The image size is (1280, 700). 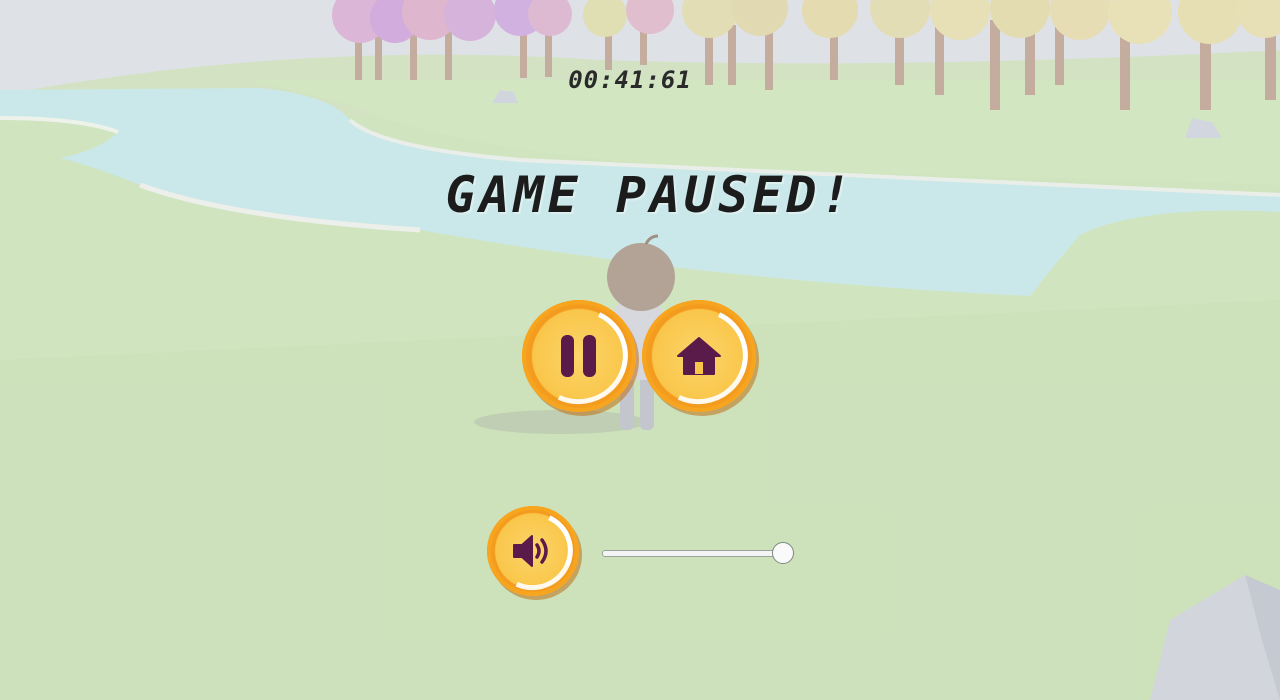 I want to click on volume-slider-fill, so click(x=692, y=553).